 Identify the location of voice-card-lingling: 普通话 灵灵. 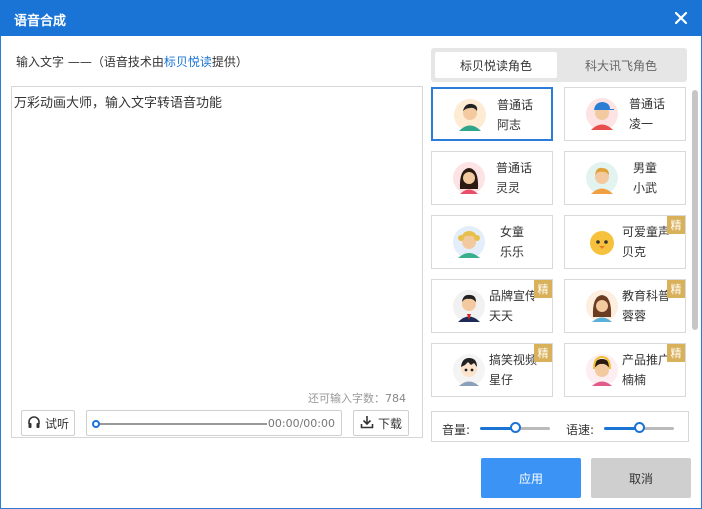
(492, 178).